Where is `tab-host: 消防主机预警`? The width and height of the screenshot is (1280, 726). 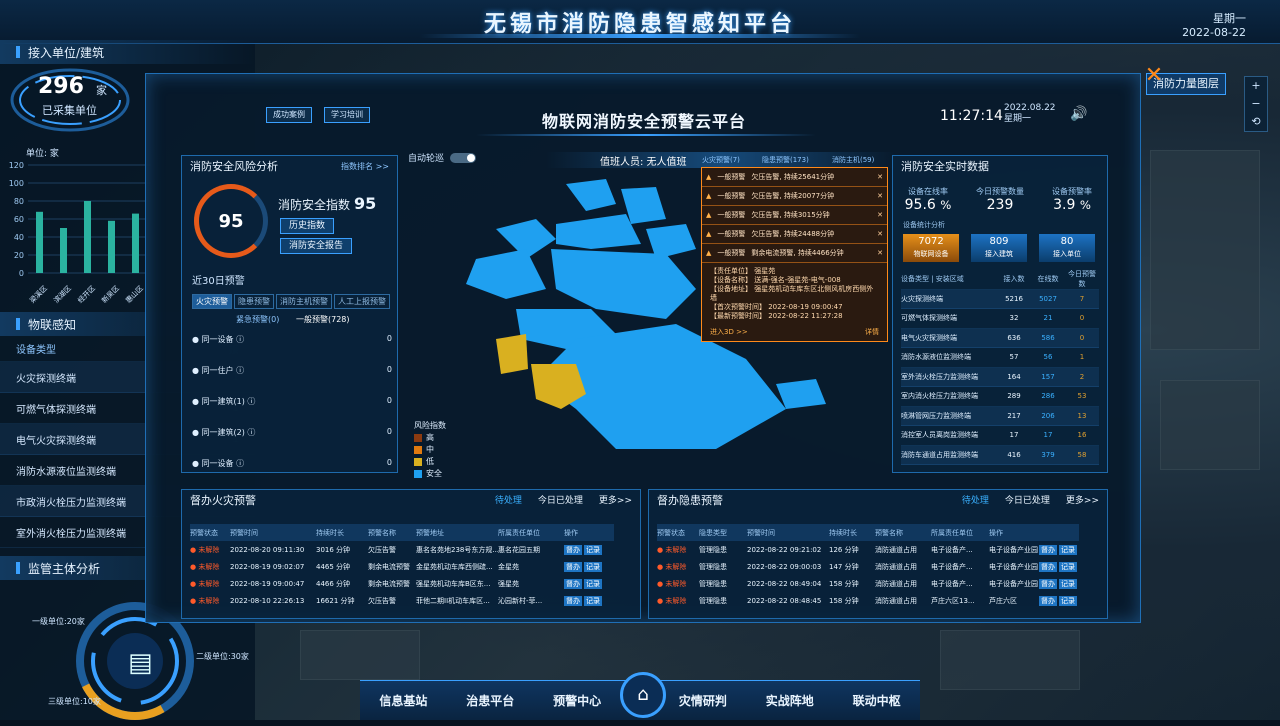
tab-host: 消防主机预警 is located at coordinates (304, 301).